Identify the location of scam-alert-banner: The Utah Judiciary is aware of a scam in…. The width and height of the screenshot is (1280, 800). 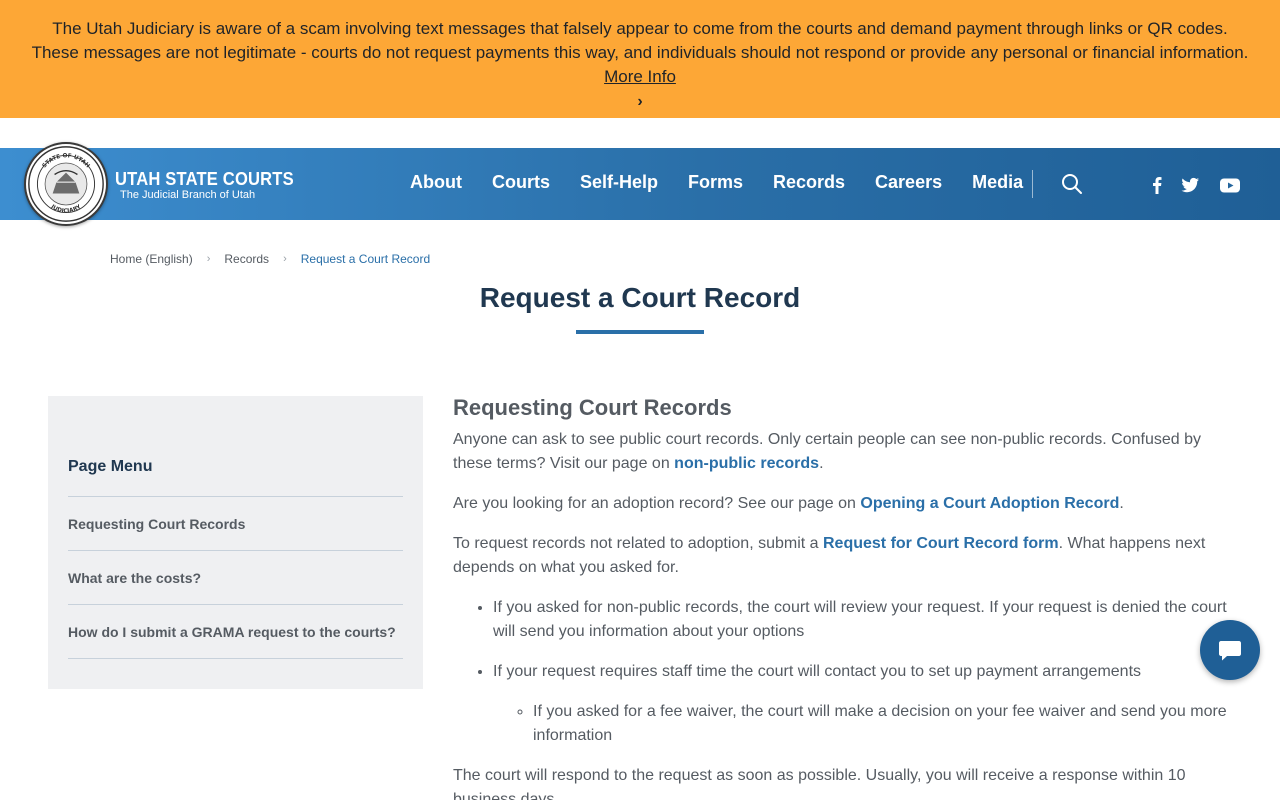
(640, 59).